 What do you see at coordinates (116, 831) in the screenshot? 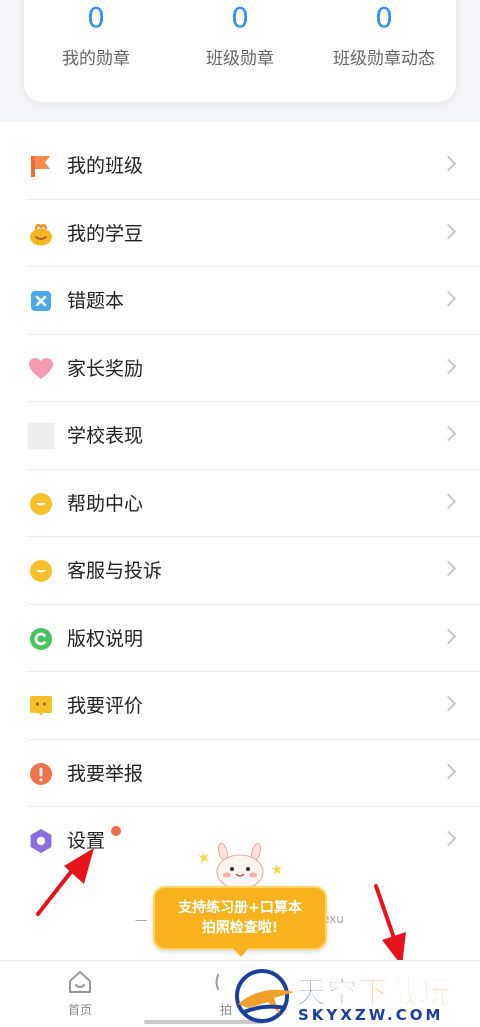
I see `notification-dot` at bounding box center [116, 831].